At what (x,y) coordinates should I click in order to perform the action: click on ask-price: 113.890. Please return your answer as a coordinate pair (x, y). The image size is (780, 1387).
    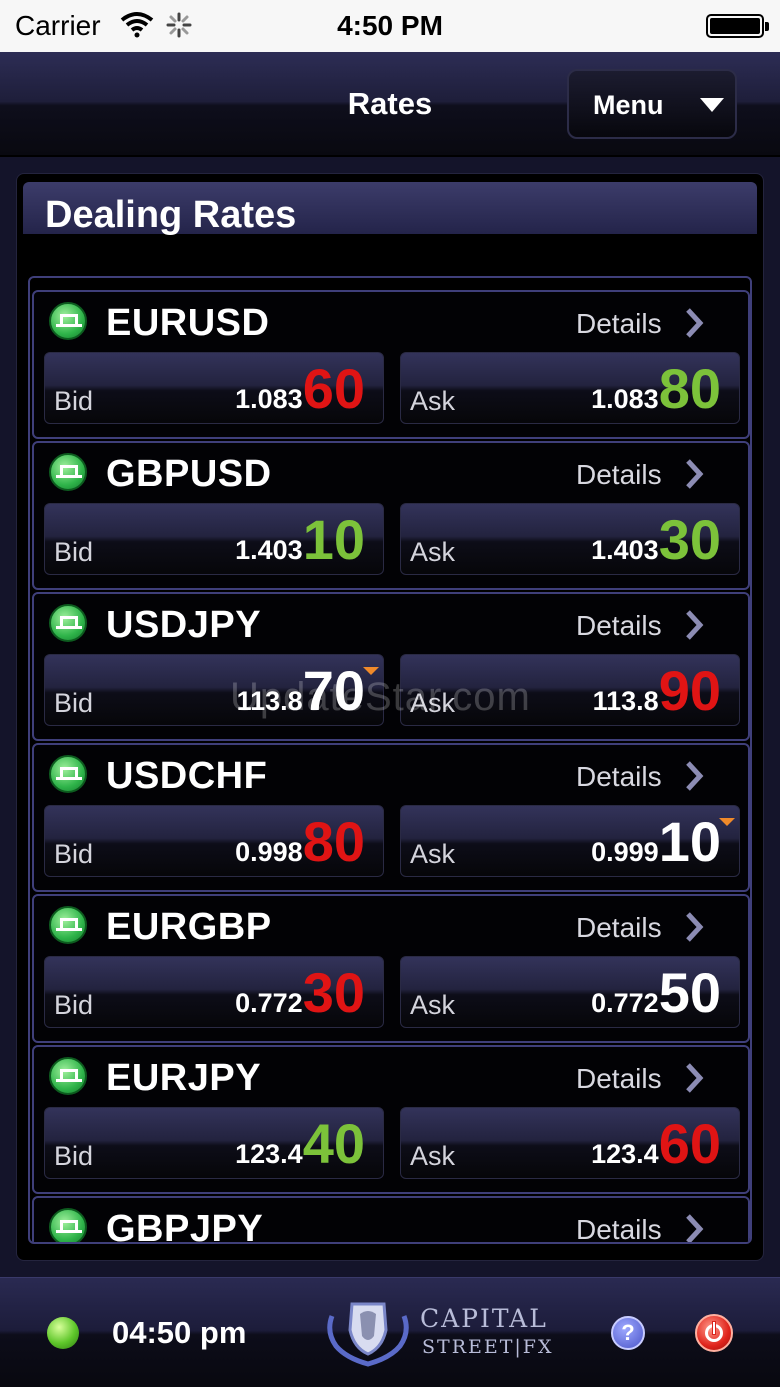
    Looking at the image, I should click on (657, 691).